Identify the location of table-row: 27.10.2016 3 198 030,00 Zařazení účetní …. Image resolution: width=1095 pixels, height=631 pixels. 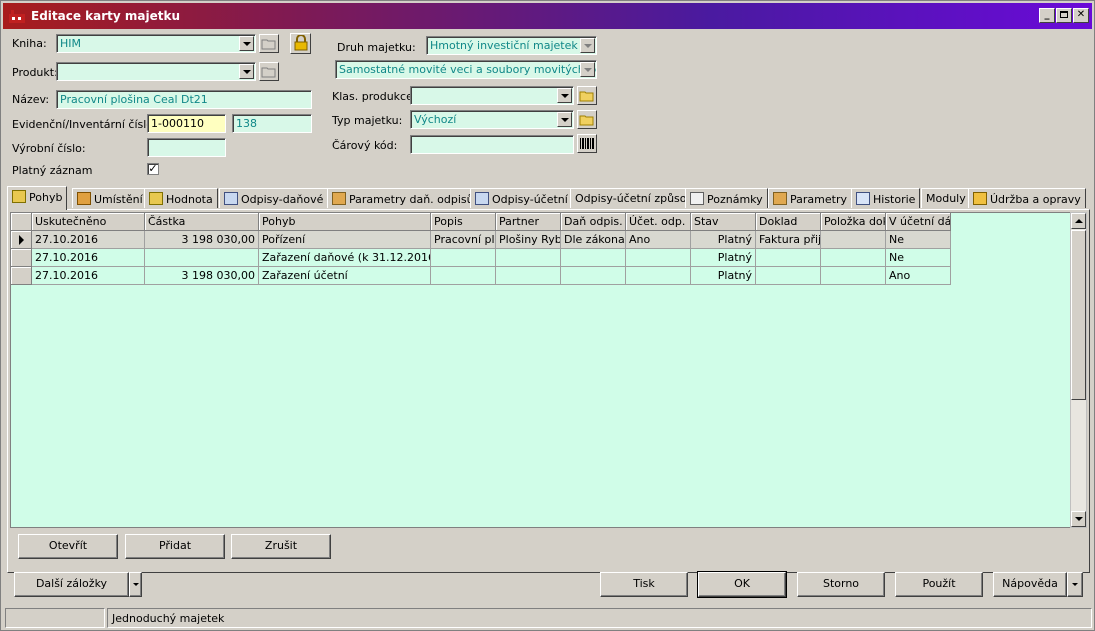
(481, 276).